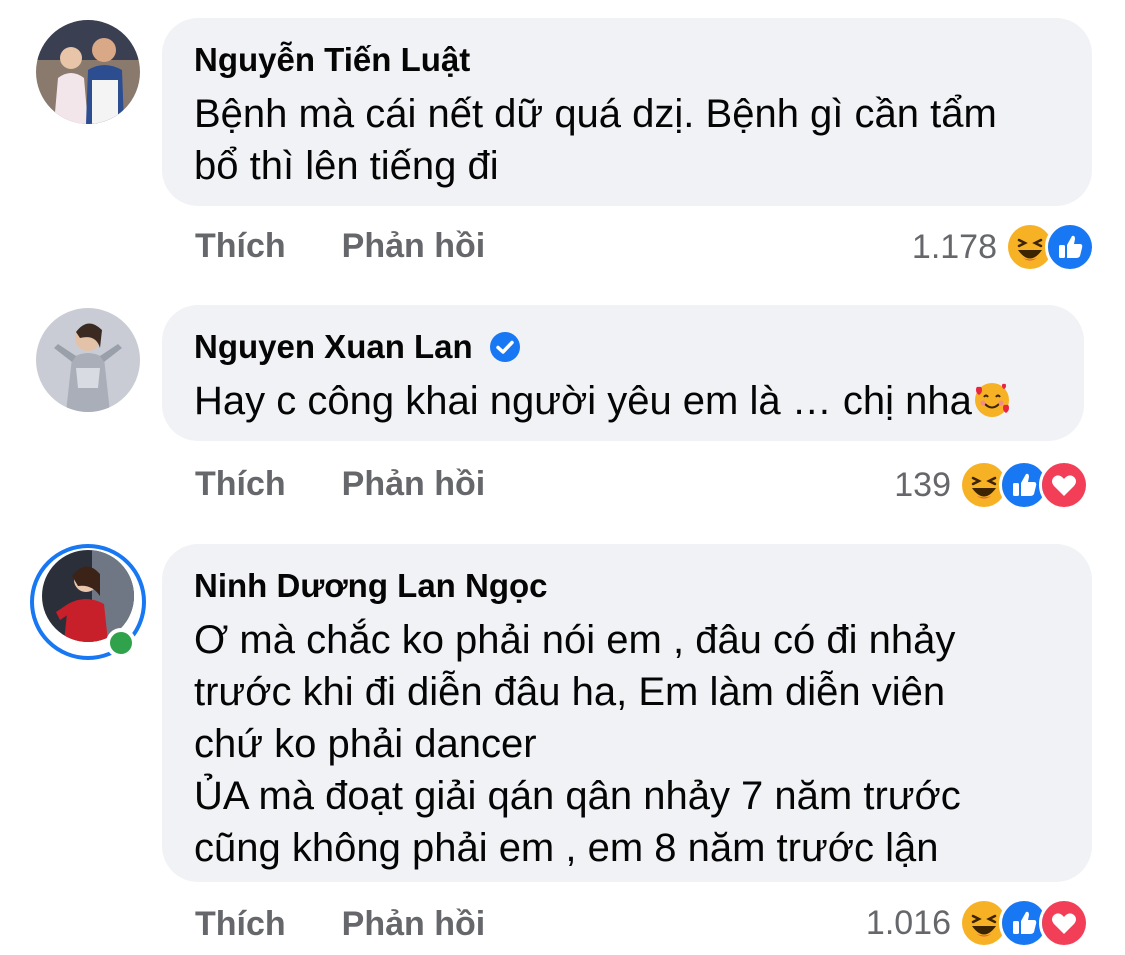  What do you see at coordinates (365, 744) in the screenshot?
I see `comment-line: chứ ko phải dancer` at bounding box center [365, 744].